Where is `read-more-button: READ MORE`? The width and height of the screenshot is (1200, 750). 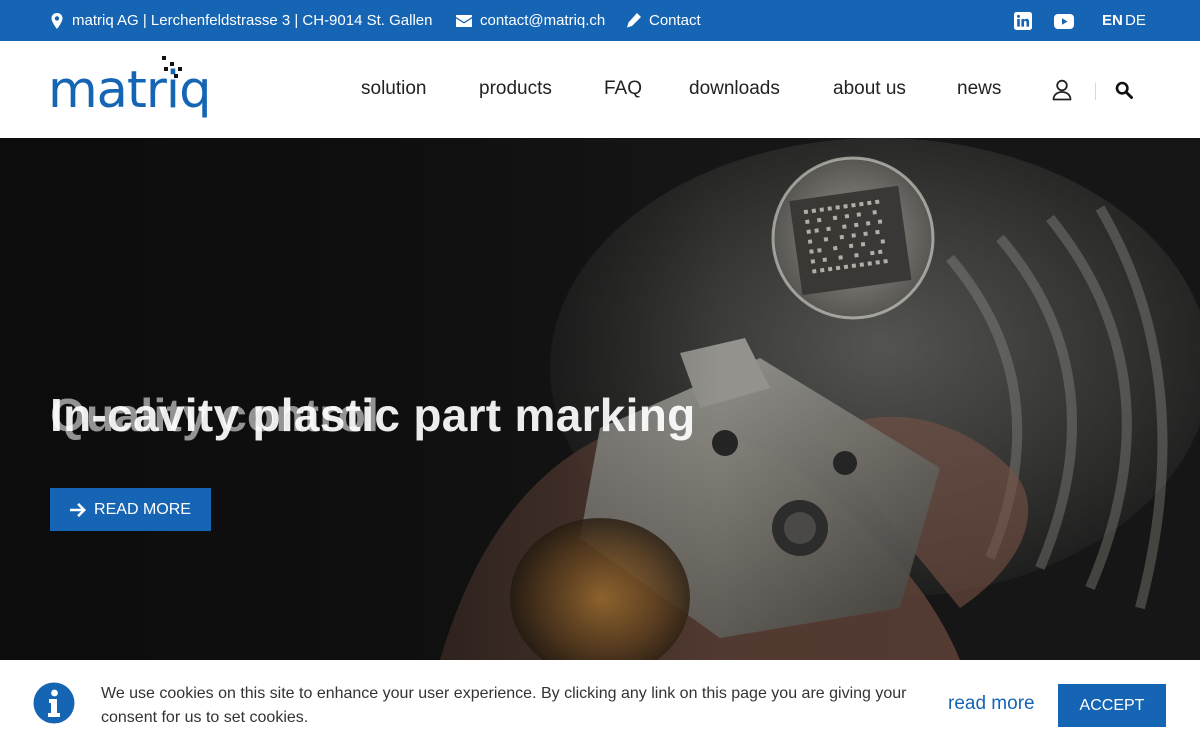 read-more-button: READ MORE is located at coordinates (130, 509).